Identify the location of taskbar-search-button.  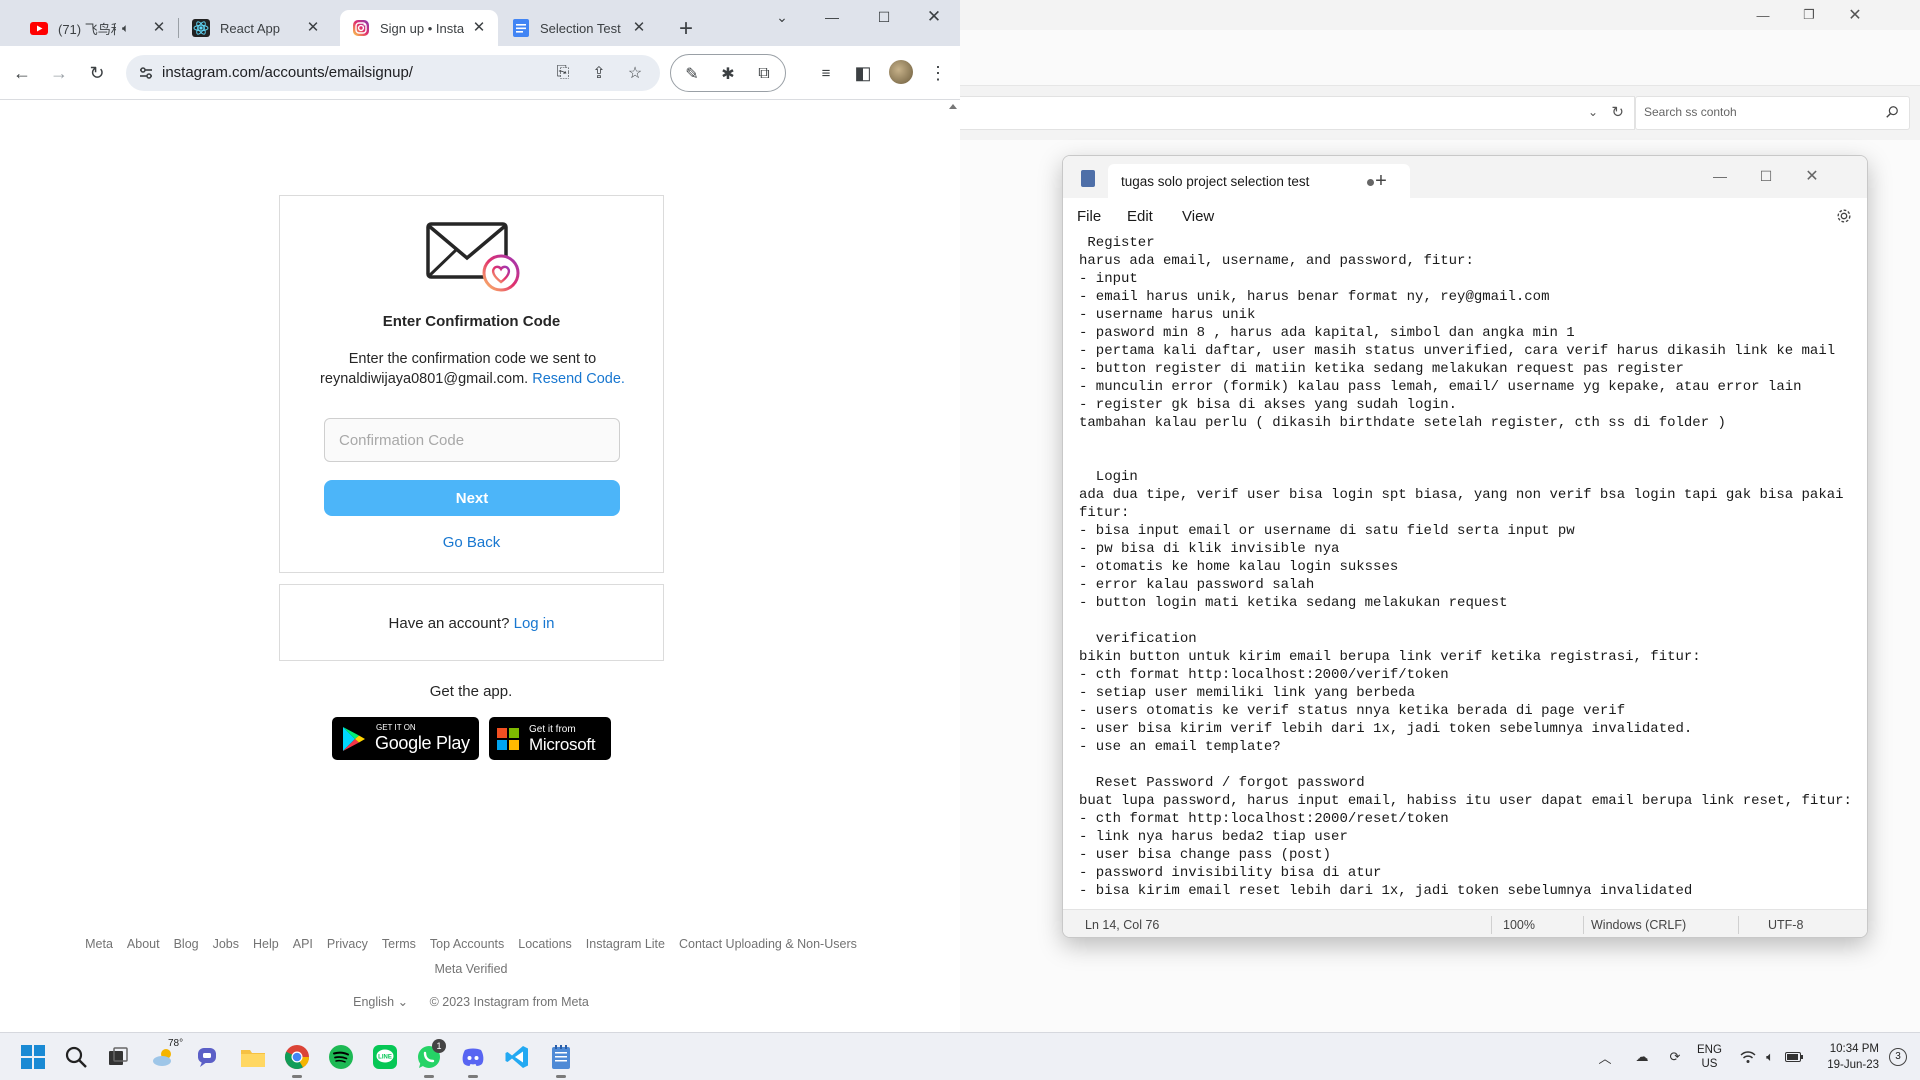
(76, 1057).